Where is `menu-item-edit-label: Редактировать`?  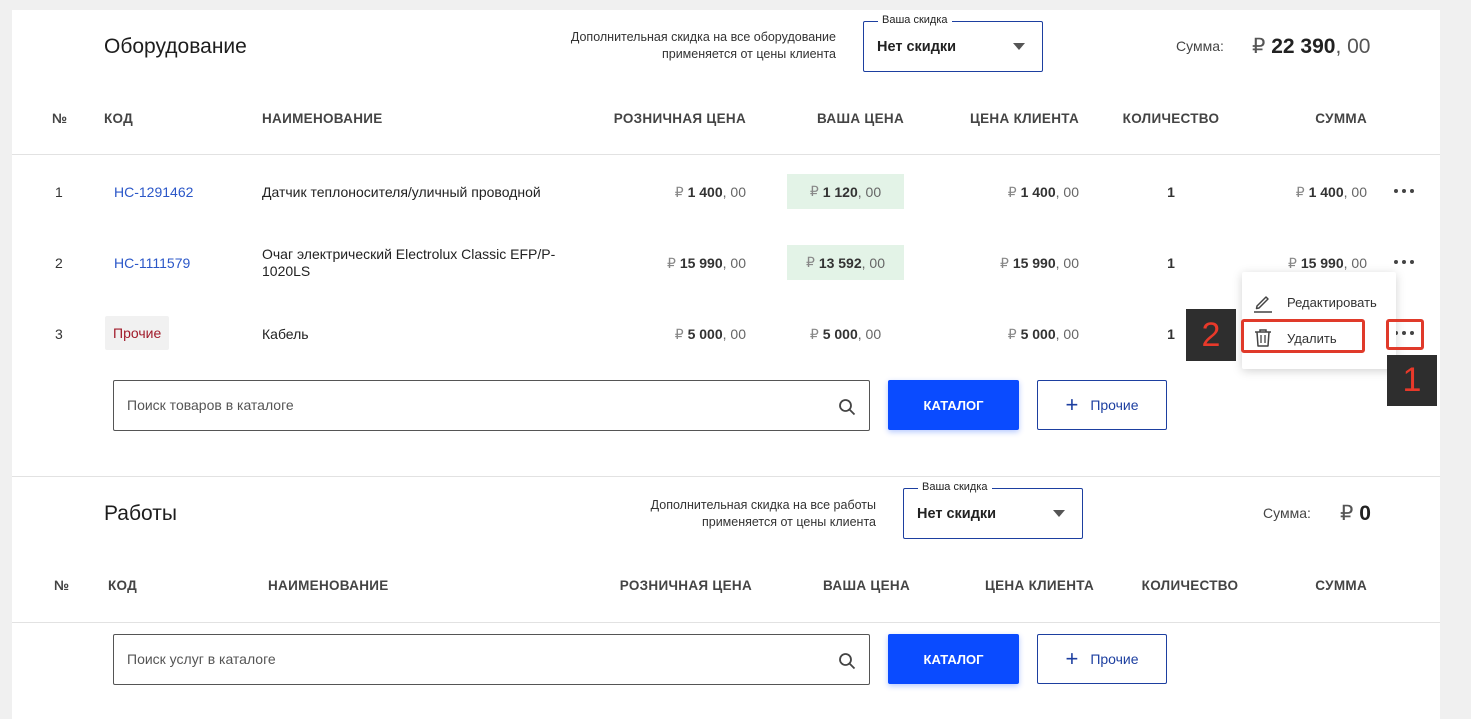
menu-item-edit-label: Редактировать is located at coordinates (1332, 302).